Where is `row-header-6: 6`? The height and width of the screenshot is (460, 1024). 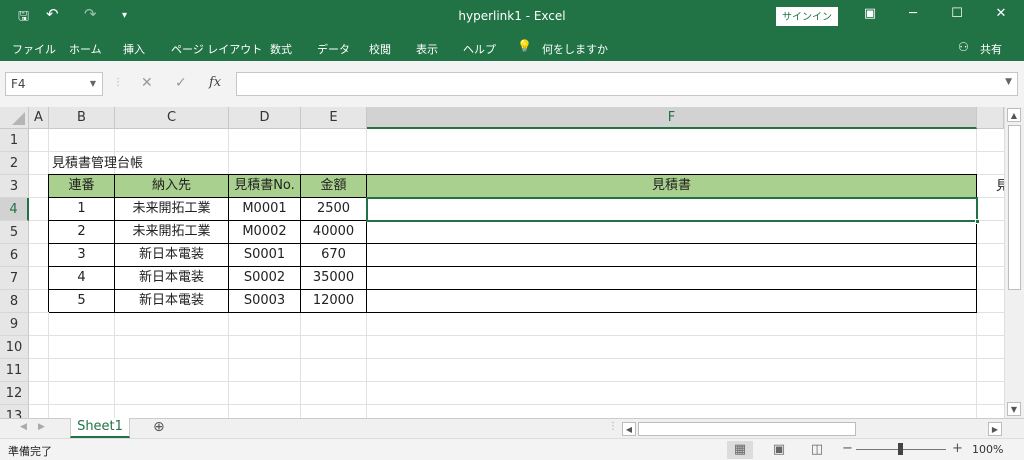
row-header-6: 6 is located at coordinates (14, 255).